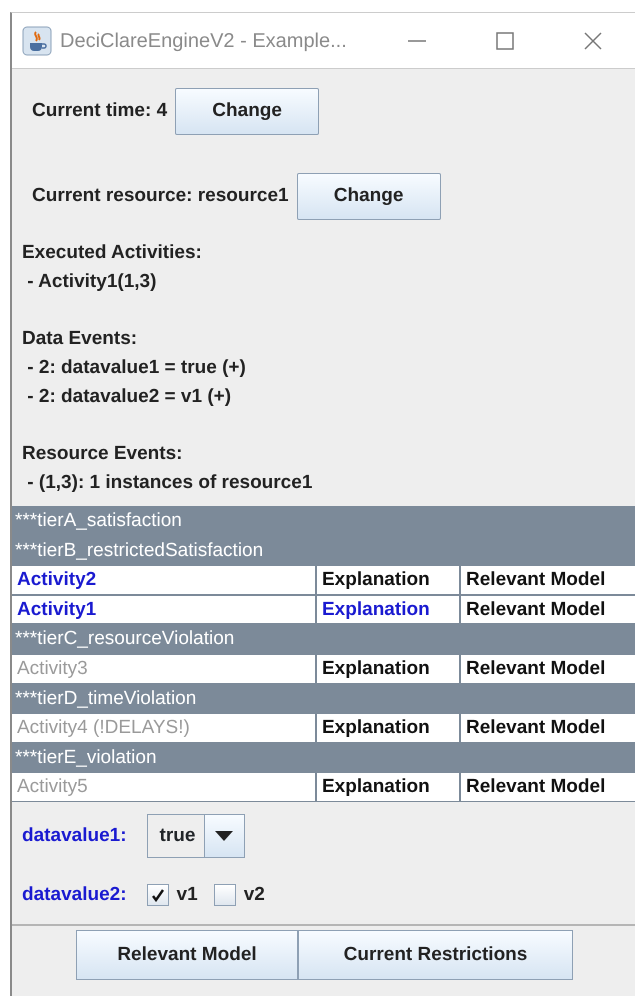 The width and height of the screenshot is (635, 996). What do you see at coordinates (37, 41) in the screenshot?
I see `java-cup-icon` at bounding box center [37, 41].